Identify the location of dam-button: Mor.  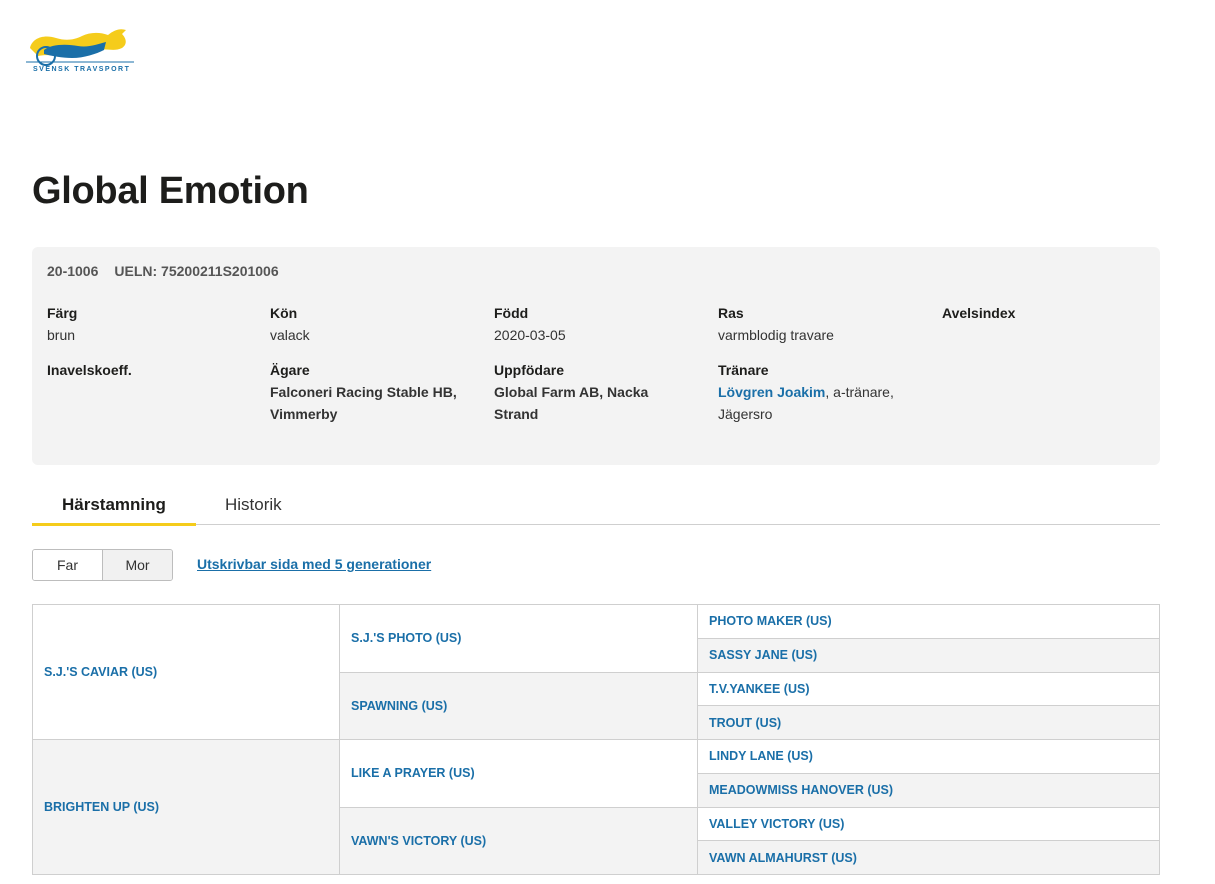
(137, 565).